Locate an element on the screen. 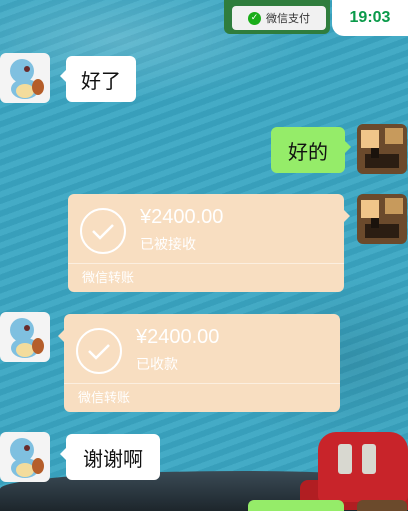 The image size is (408, 511). message-bubble: 谢谢啊 is located at coordinates (110, 457).